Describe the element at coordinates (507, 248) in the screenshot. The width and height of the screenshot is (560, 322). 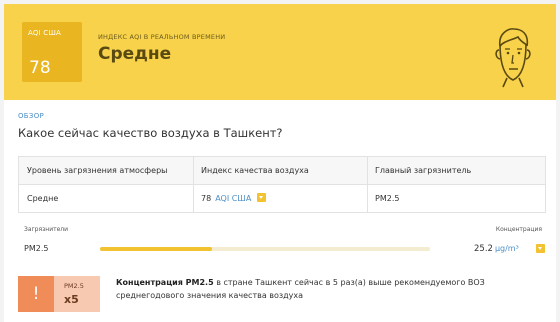
I see `concentration-unit: µg/m³` at that location.